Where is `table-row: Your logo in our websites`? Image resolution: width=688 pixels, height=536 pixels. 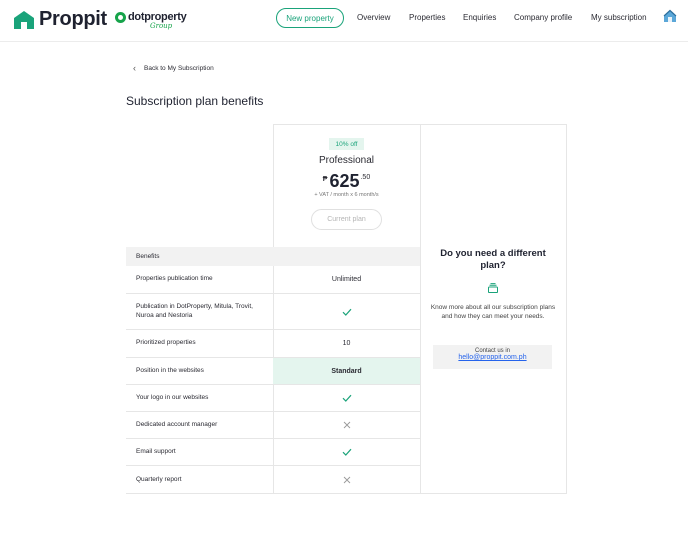 table-row: Your logo in our websites is located at coordinates (273, 398).